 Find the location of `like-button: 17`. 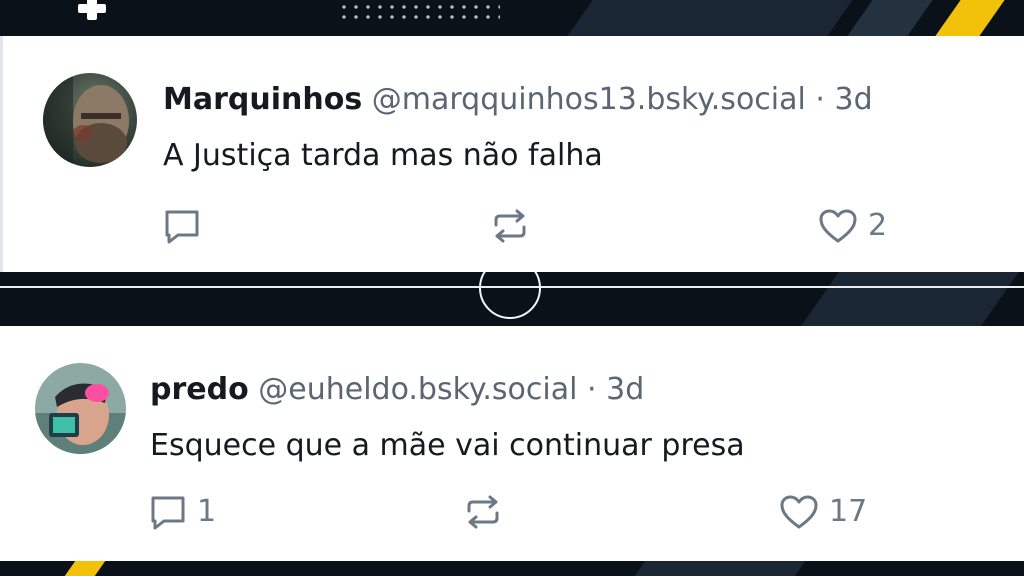

like-button: 17 is located at coordinates (823, 512).